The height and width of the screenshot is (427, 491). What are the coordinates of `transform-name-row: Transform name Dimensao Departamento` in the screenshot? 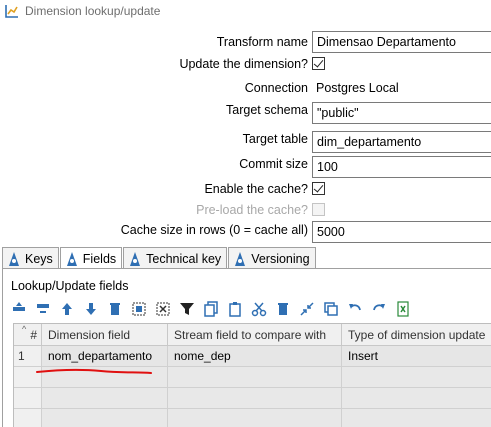 It's located at (245, 42).